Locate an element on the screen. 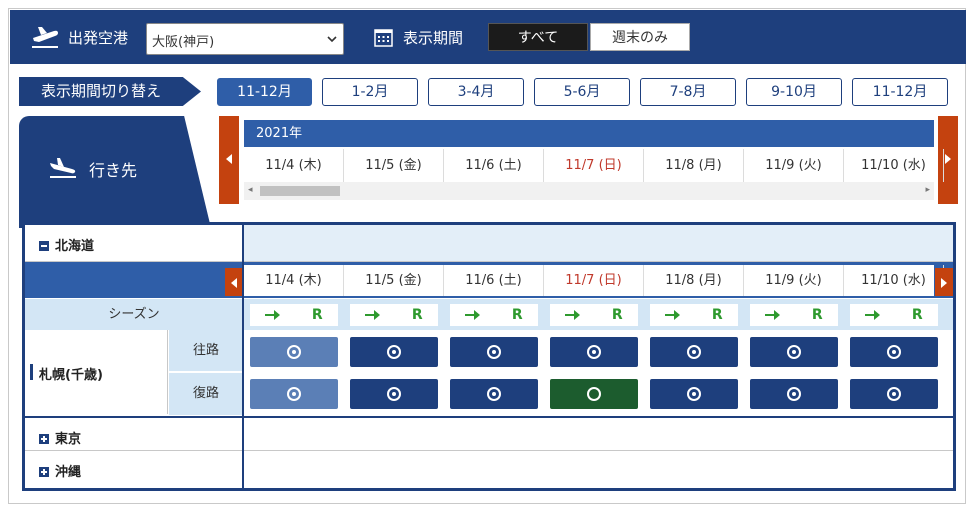 This screenshot has height=511, width=976. collapse-icon is located at coordinates (44, 245).